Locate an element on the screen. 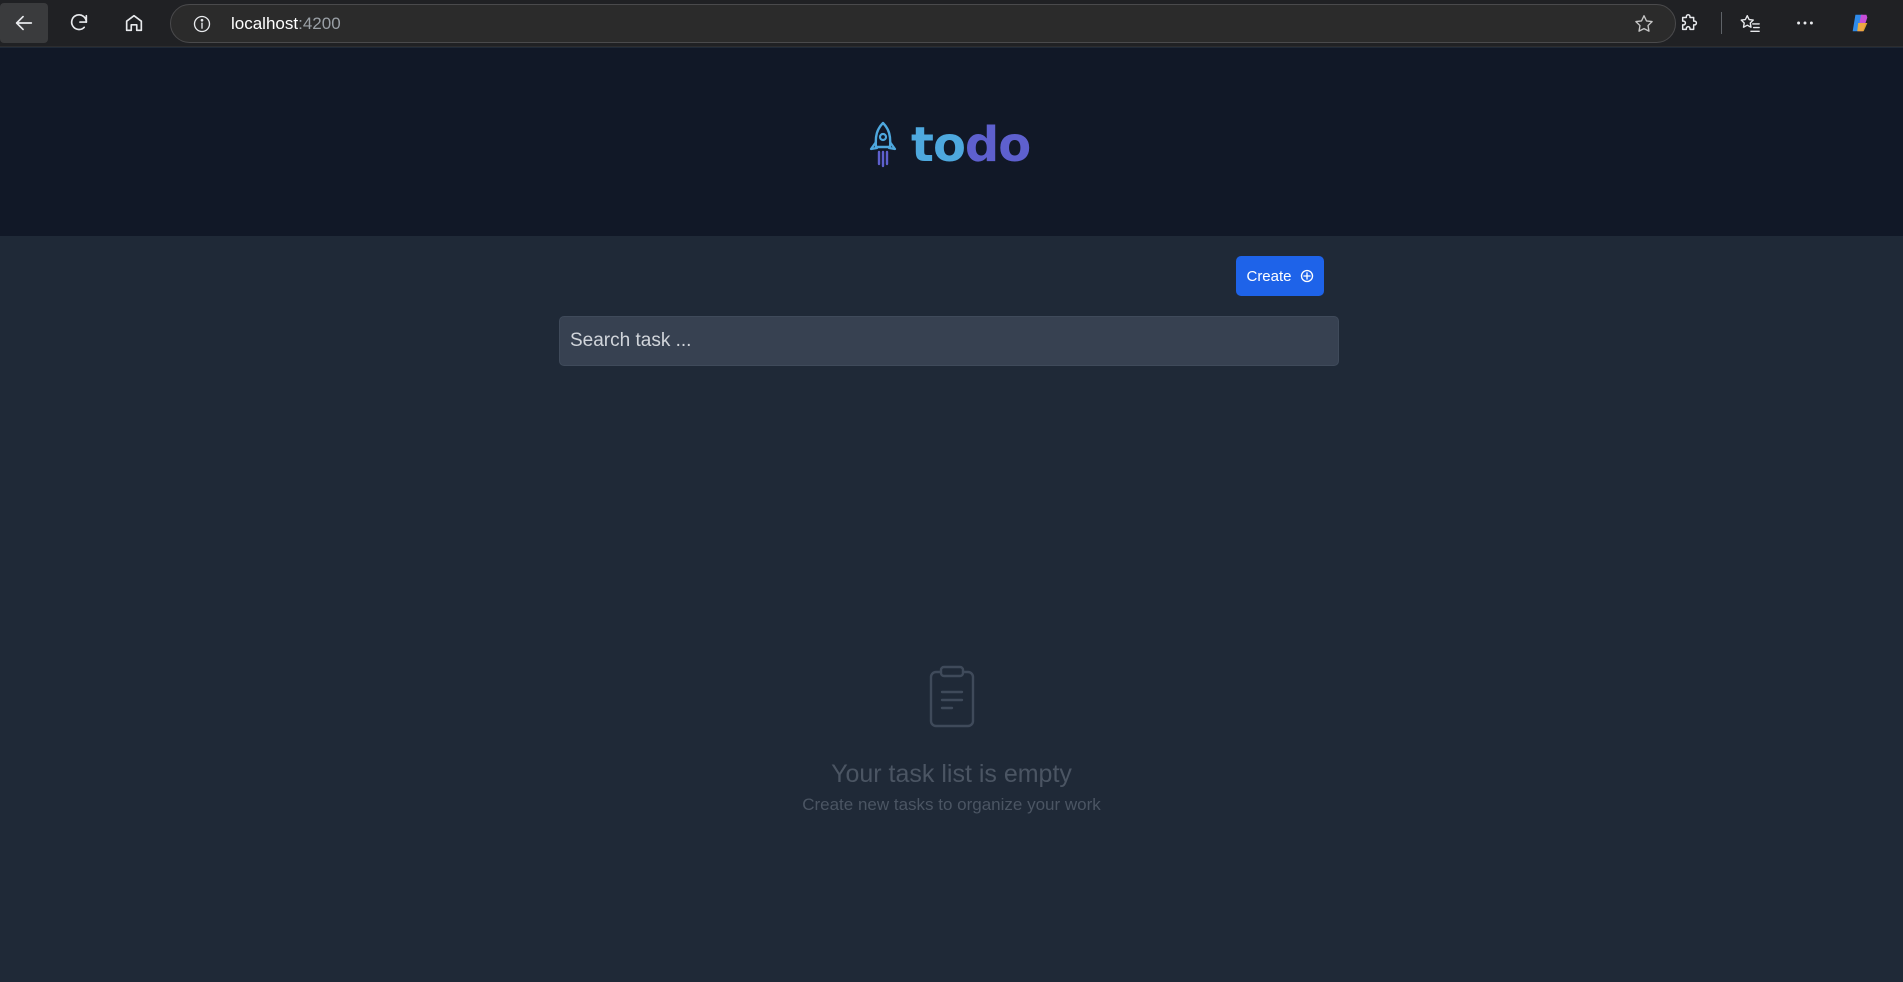 This screenshot has height=982, width=1903. reload-icon is located at coordinates (79, 22).